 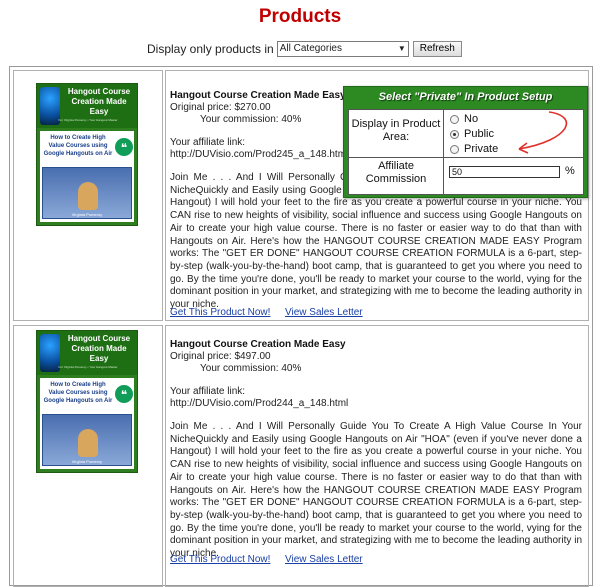 I want to click on display-area-label: Display in Product Area:, so click(x=396, y=130).